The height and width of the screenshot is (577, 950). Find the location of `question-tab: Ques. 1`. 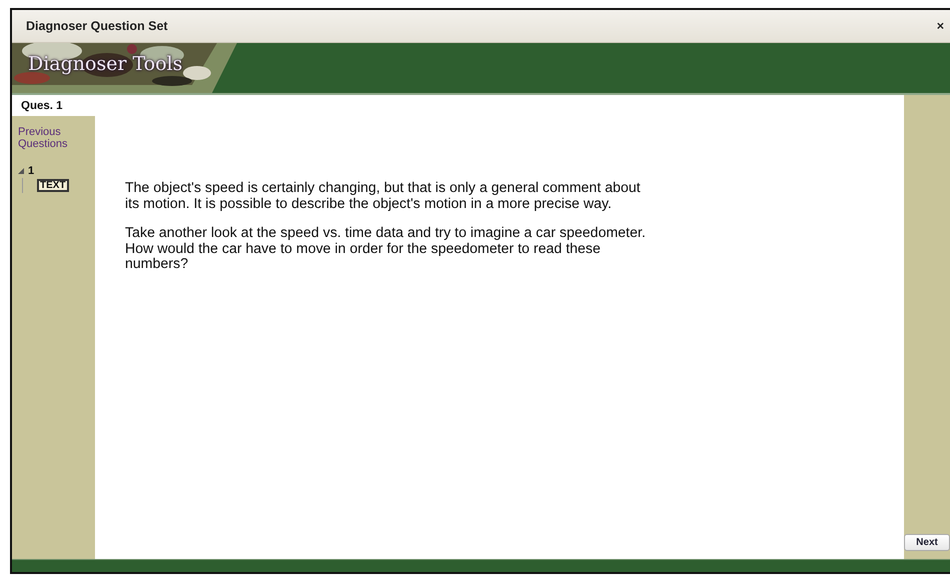

question-tab: Ques. 1 is located at coordinates (53, 105).